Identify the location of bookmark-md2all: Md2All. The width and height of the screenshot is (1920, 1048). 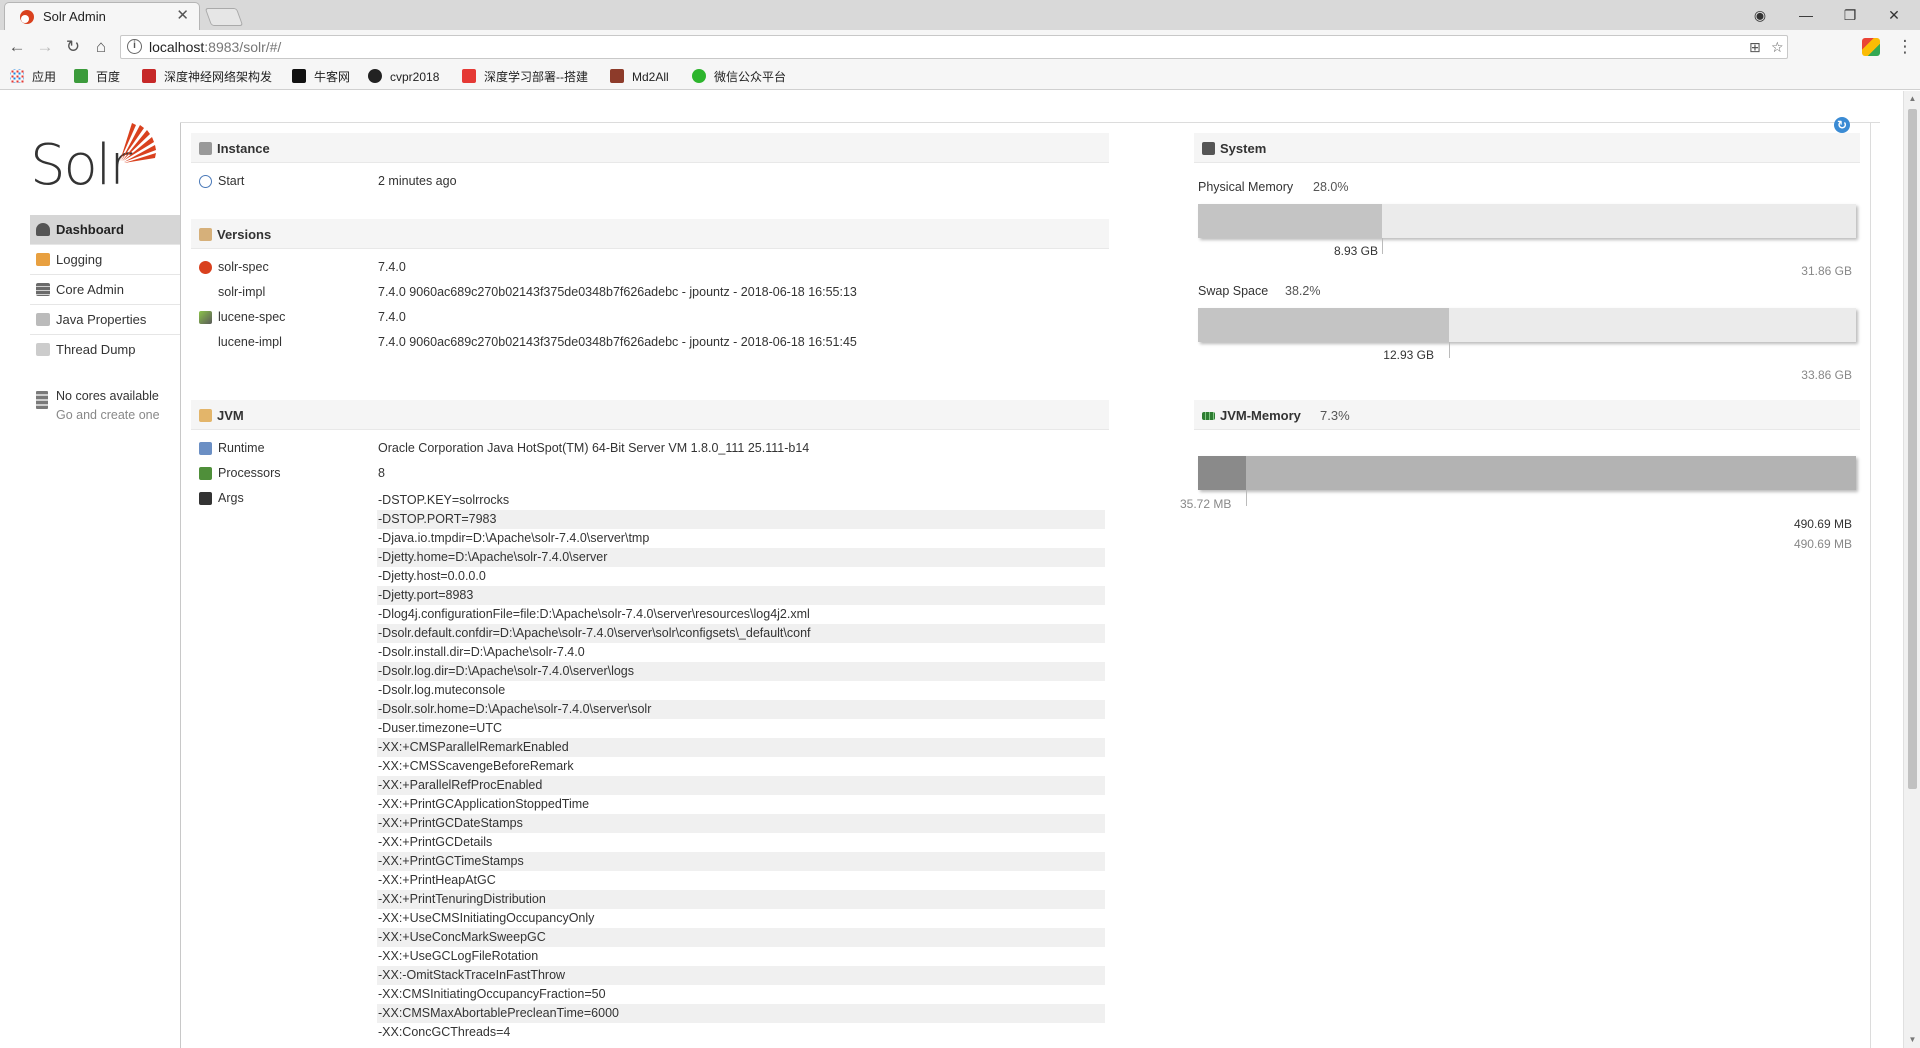
(639, 77).